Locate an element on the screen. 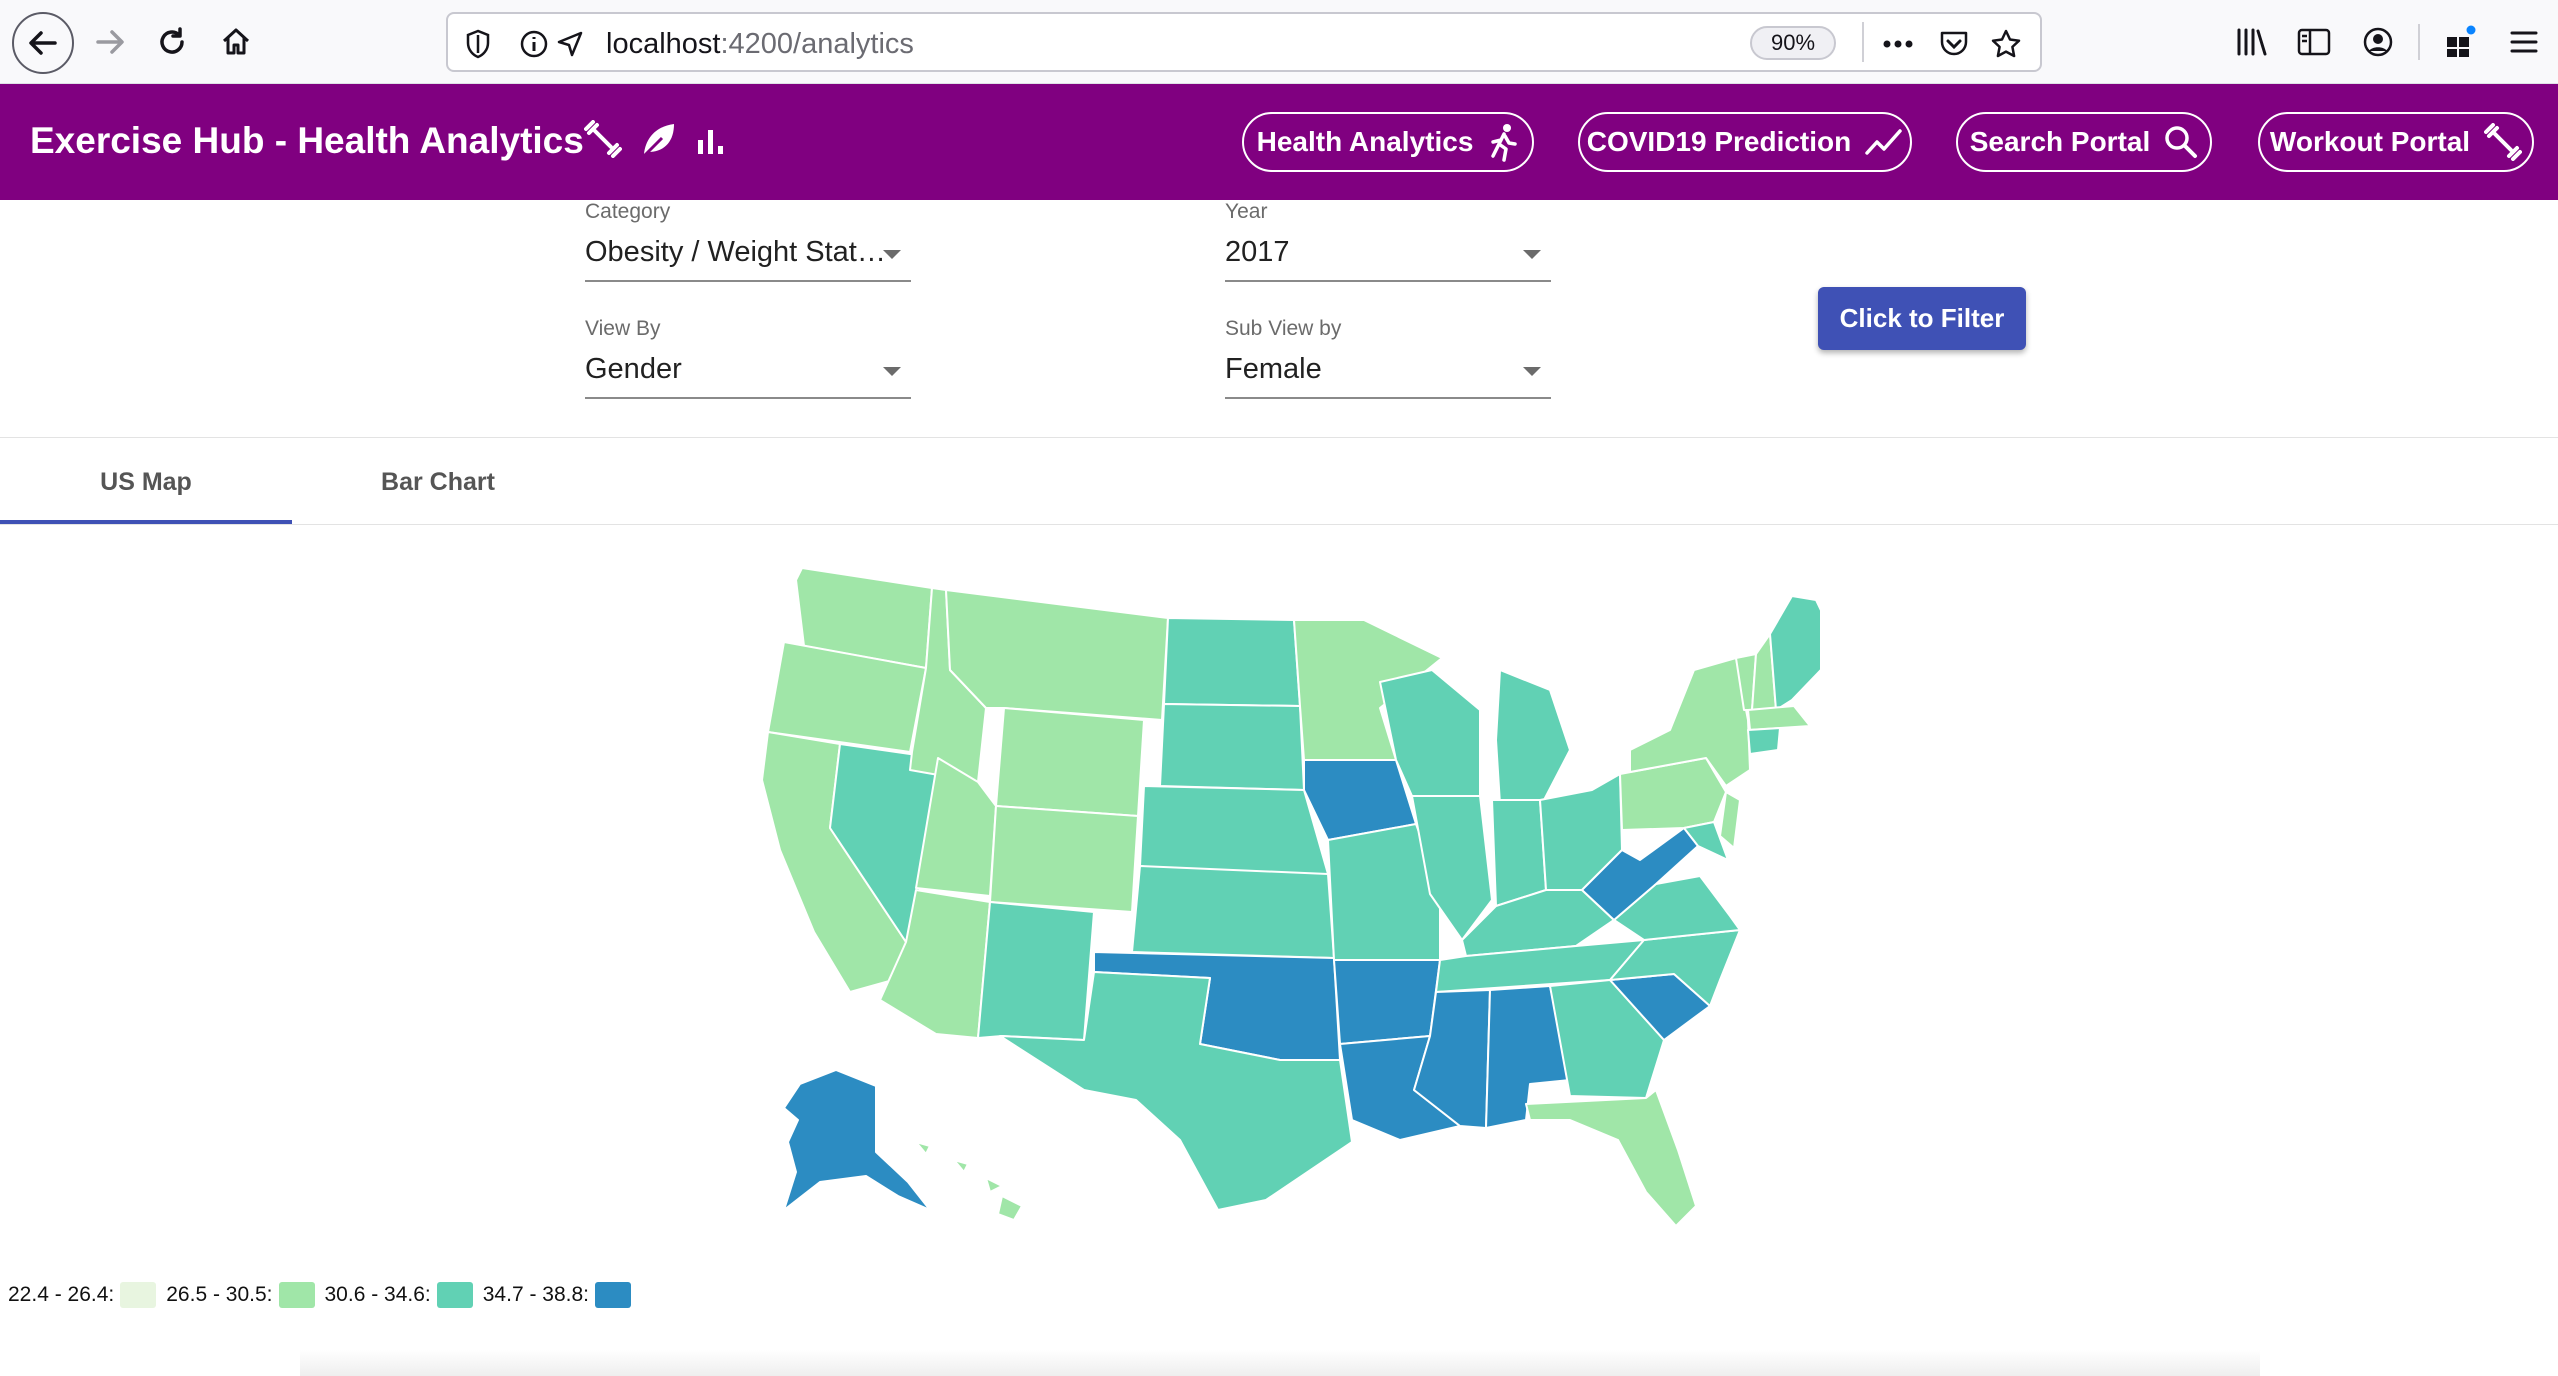  state-nebraska is located at coordinates (1234, 830).